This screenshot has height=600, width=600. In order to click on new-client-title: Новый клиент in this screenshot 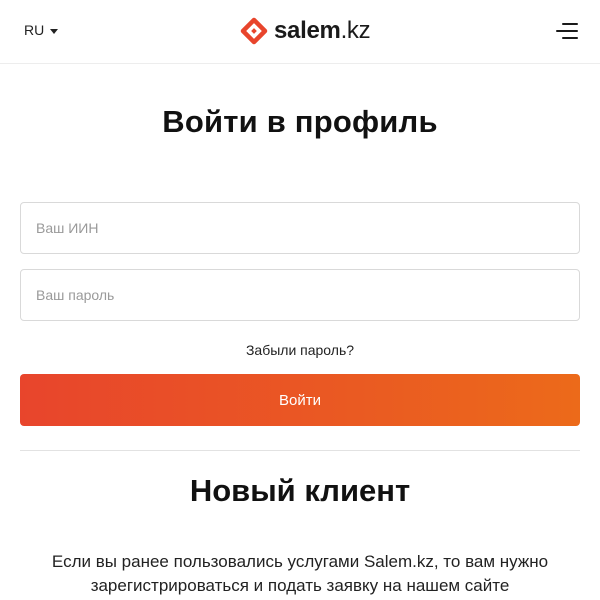, I will do `click(300, 490)`.